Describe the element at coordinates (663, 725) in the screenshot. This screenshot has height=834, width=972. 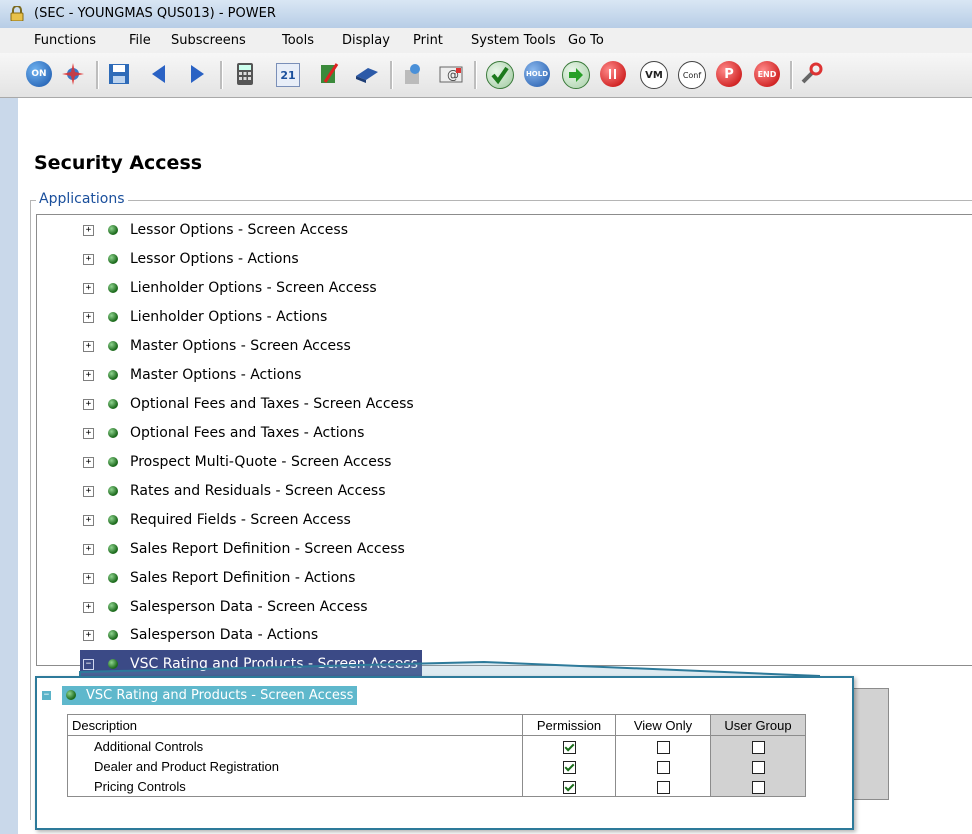
I see `column-header-view-only: View Only` at that location.